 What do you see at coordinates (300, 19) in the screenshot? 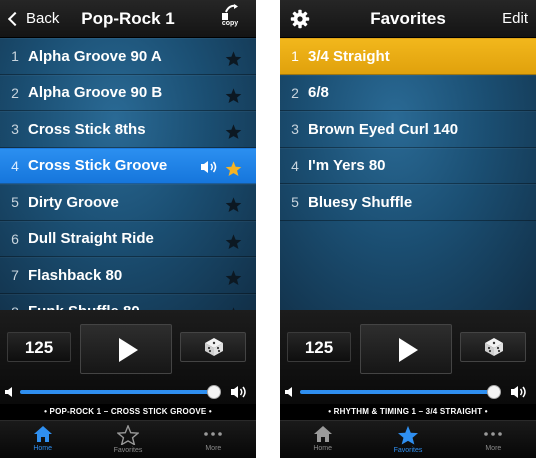
I see `gear-icon` at bounding box center [300, 19].